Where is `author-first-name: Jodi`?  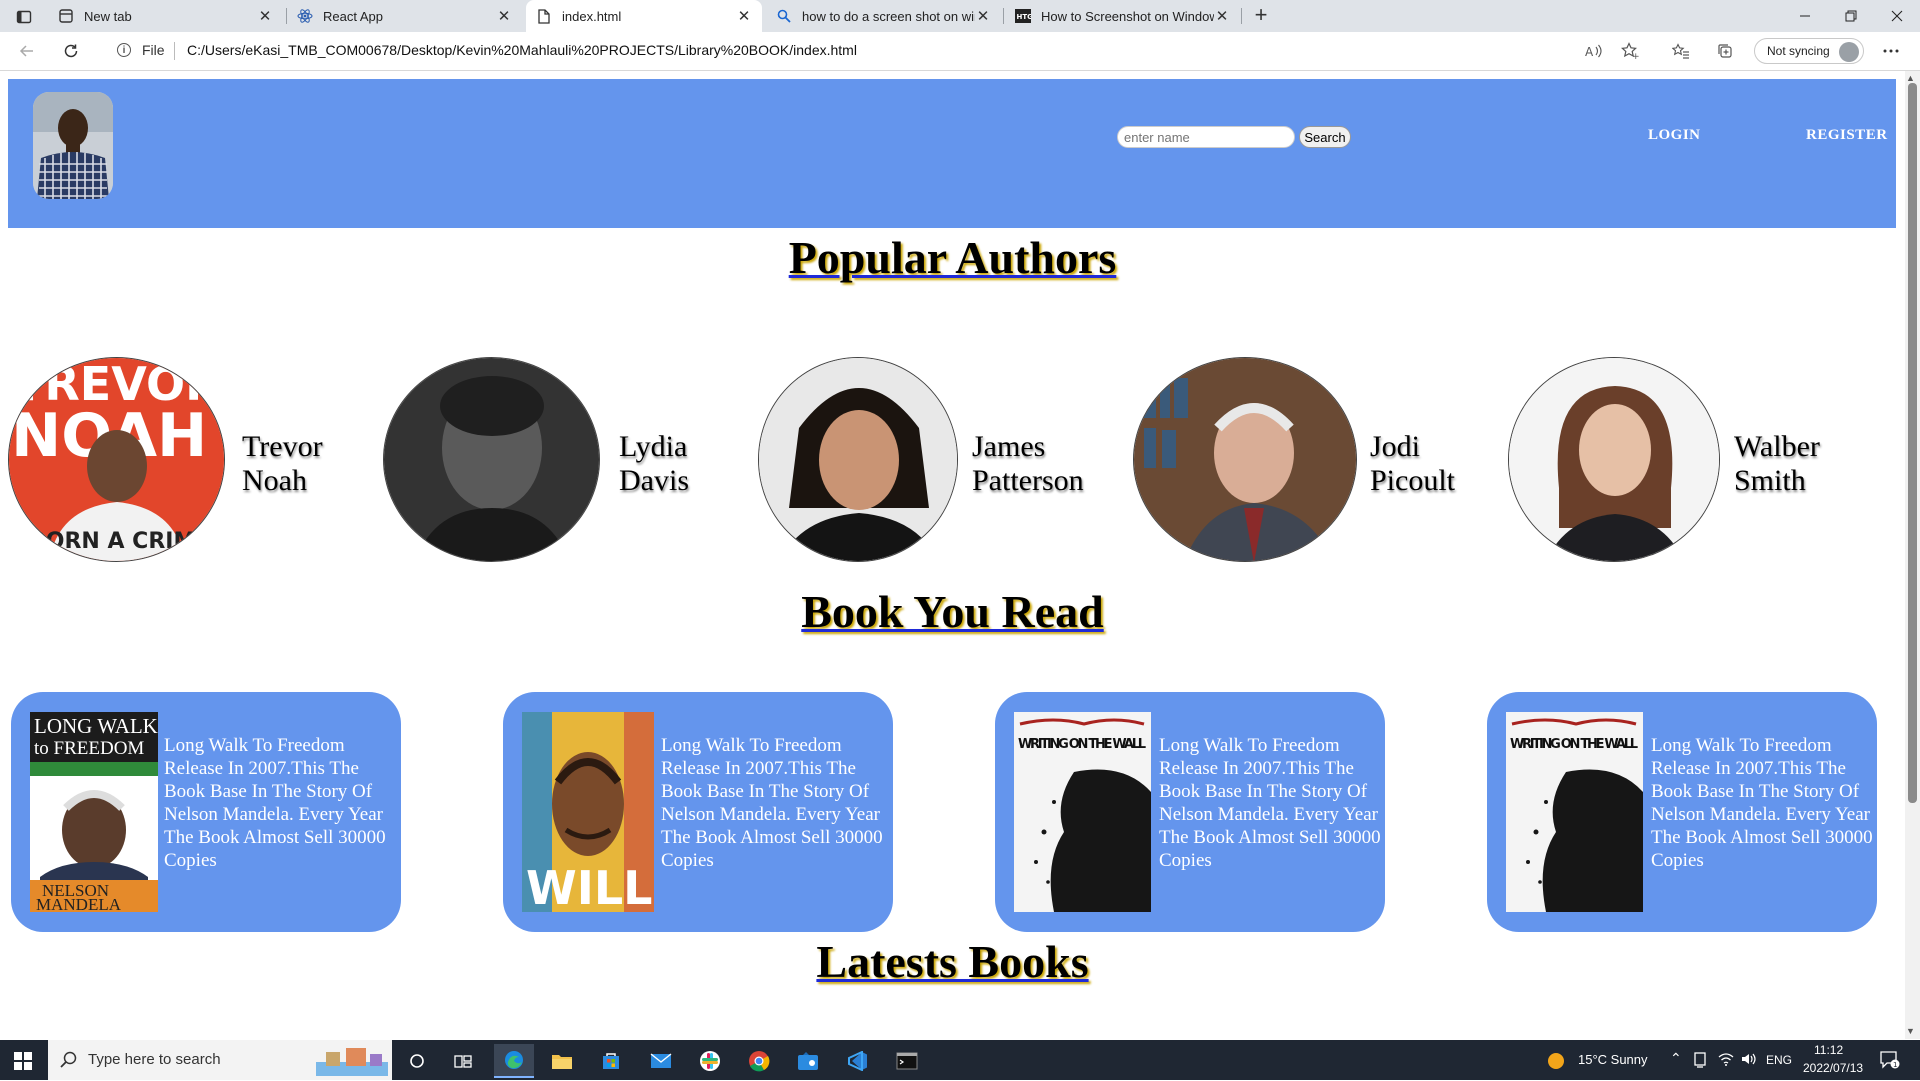 author-first-name: Jodi is located at coordinates (1395, 446).